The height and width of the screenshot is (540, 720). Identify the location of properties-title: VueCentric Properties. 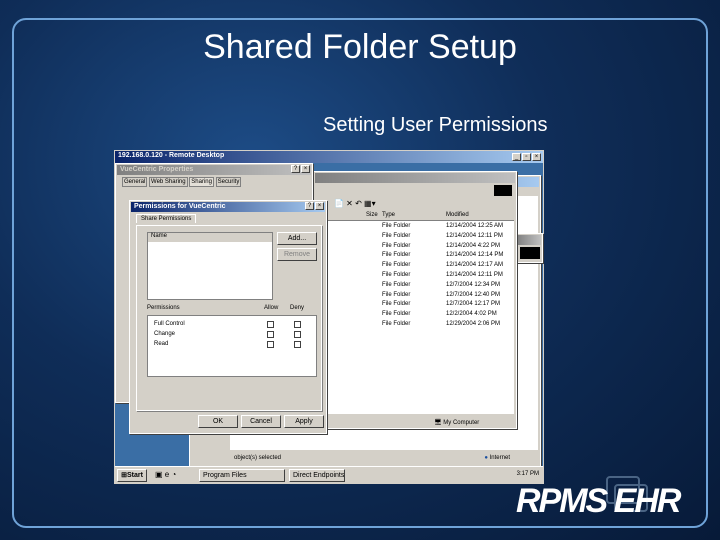
(157, 169).